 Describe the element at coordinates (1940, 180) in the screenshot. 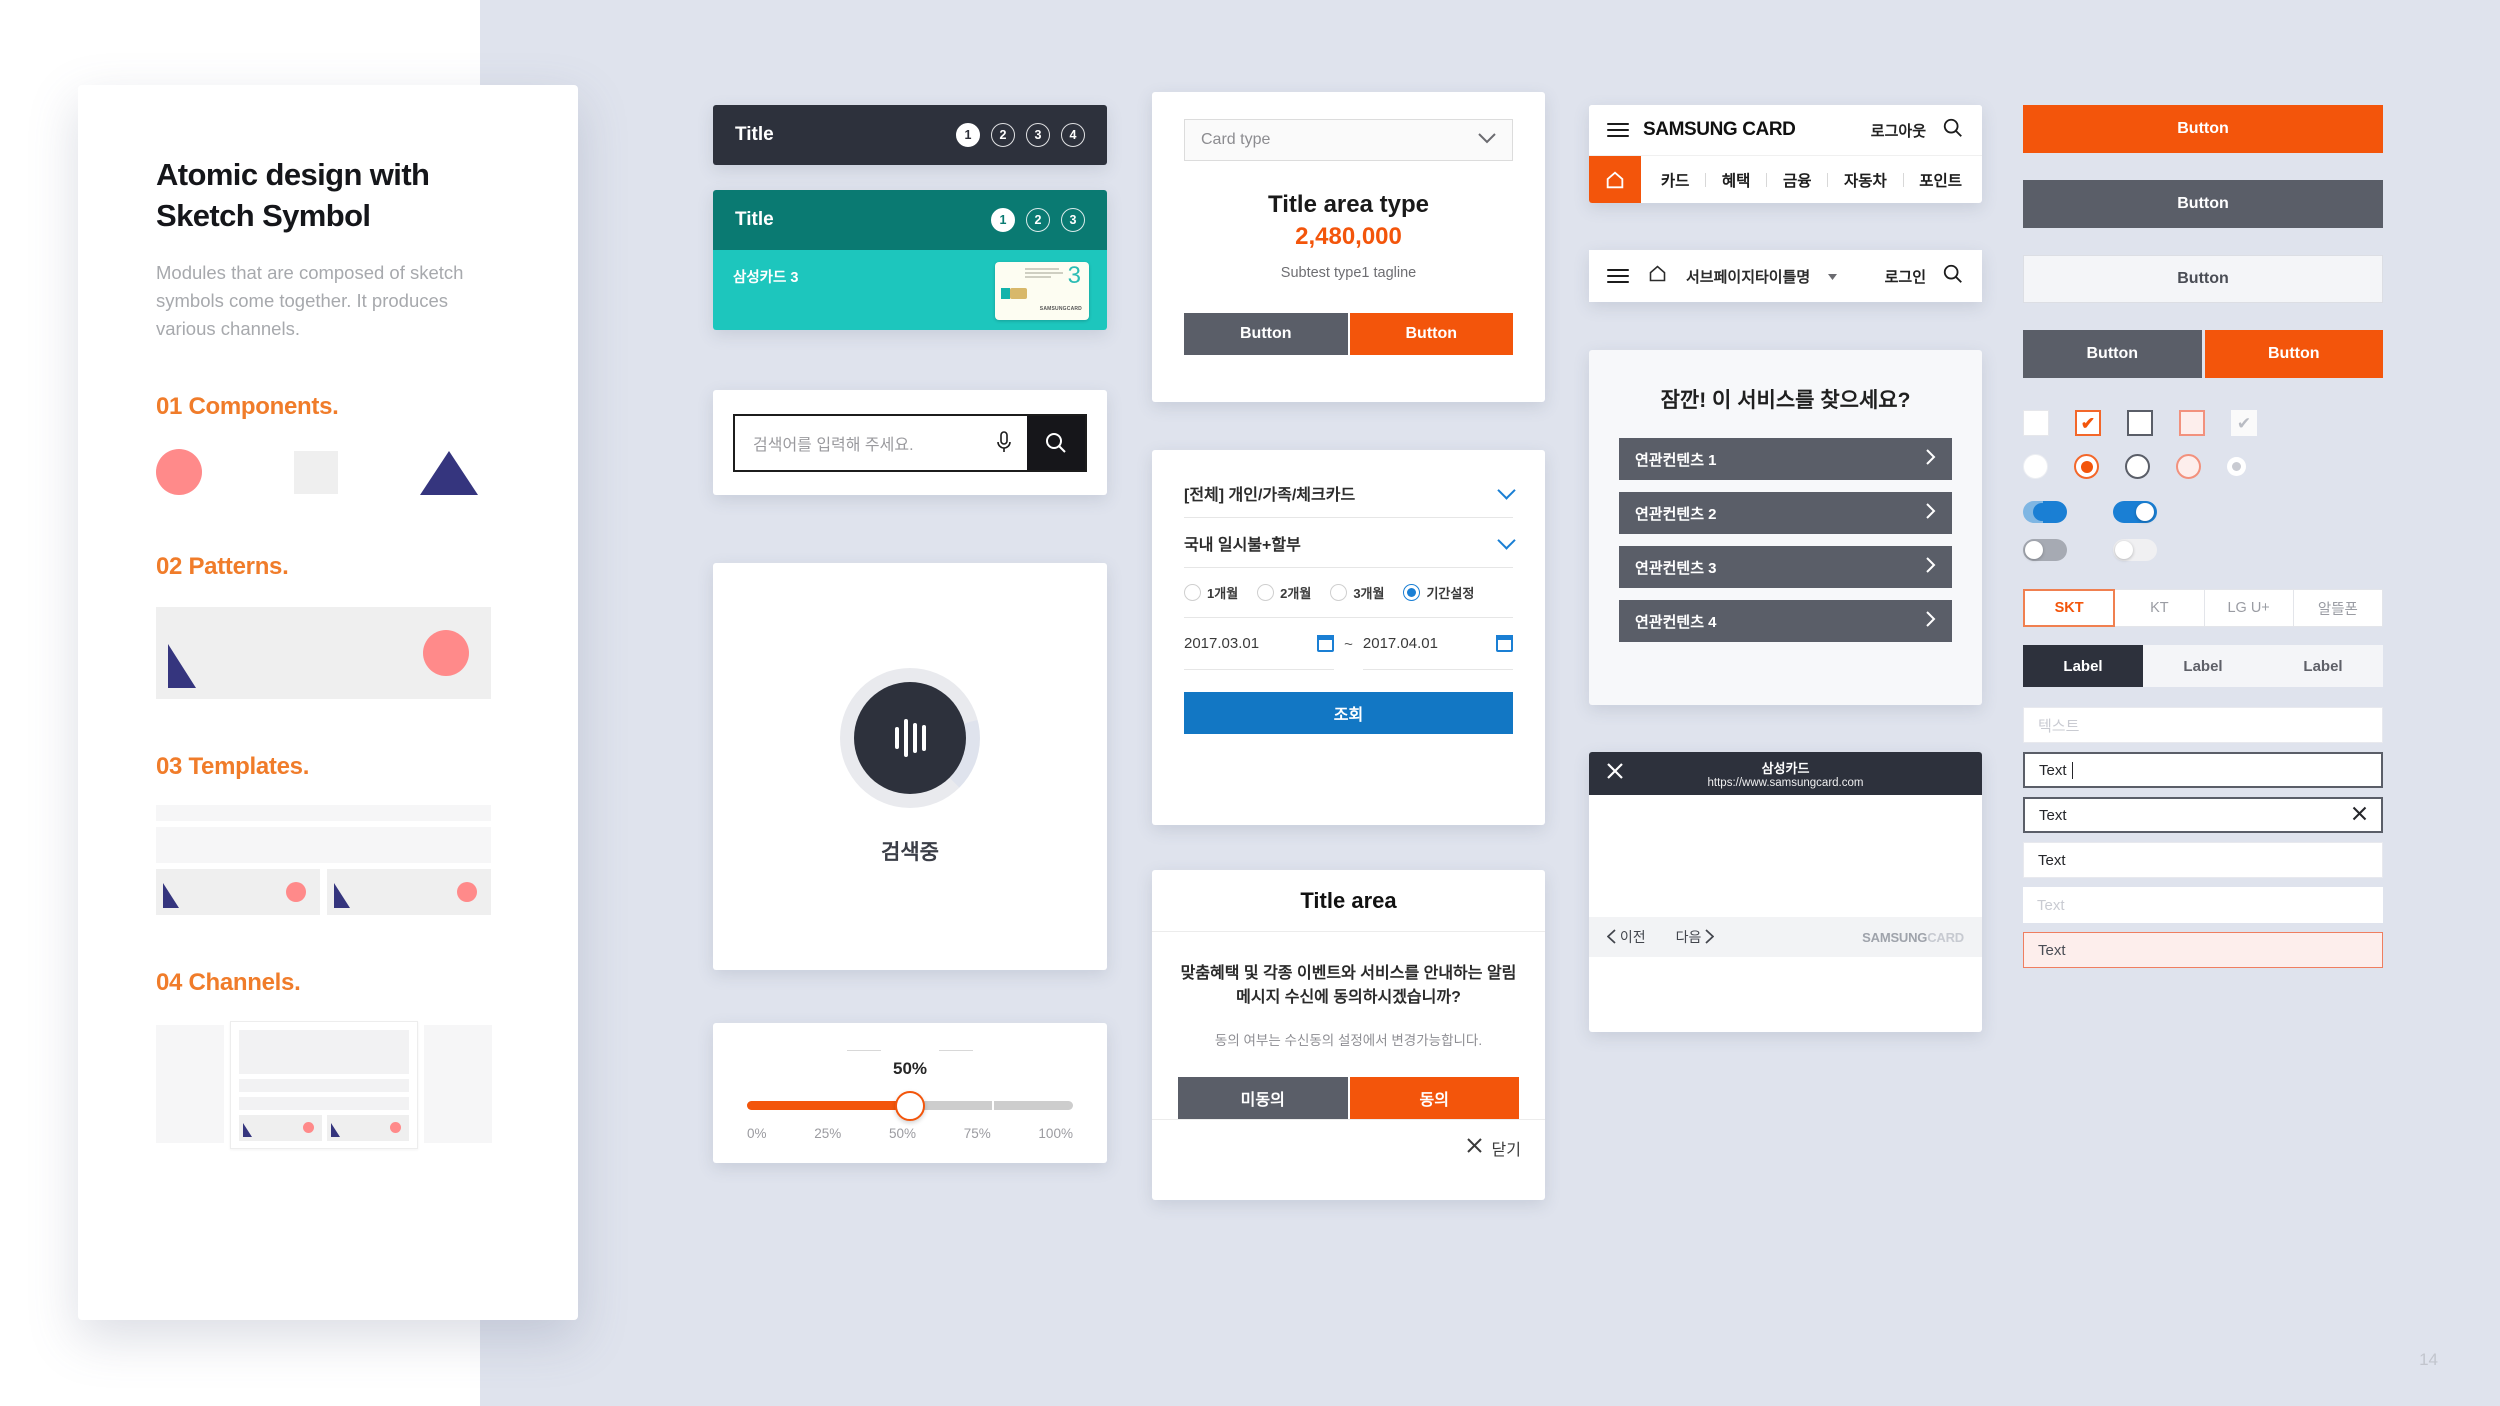

I see `nav-item-point: 포인트` at that location.